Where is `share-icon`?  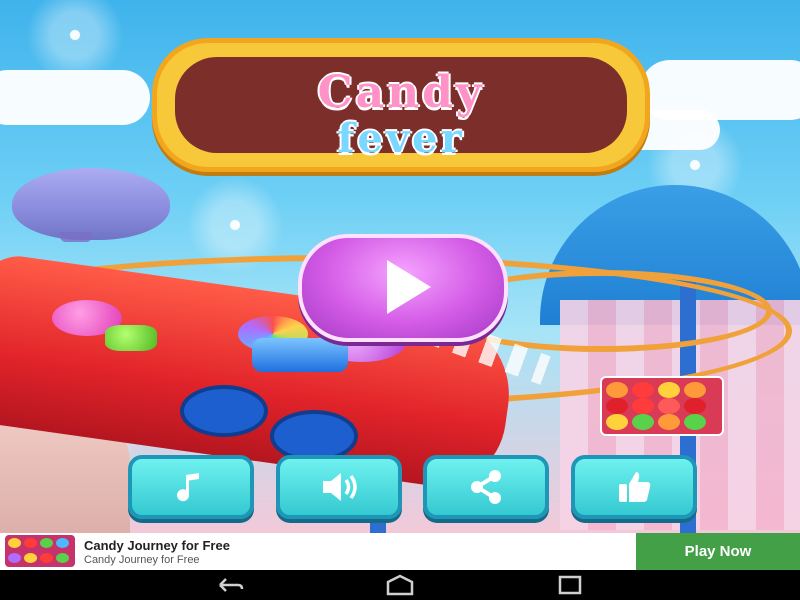 share-icon is located at coordinates (486, 487).